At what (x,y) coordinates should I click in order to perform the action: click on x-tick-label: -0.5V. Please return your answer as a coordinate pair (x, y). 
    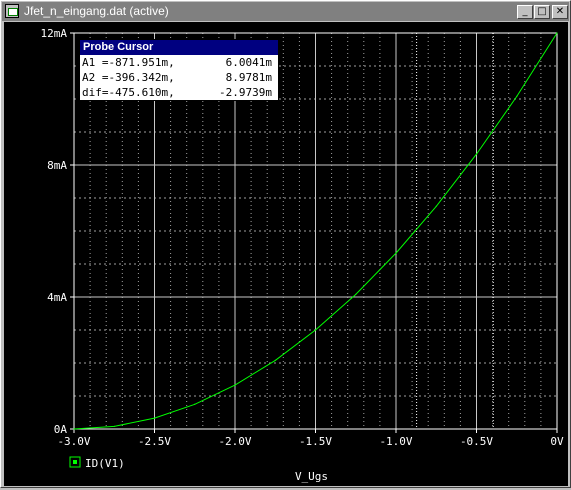
    Looking at the image, I should click on (476, 441).